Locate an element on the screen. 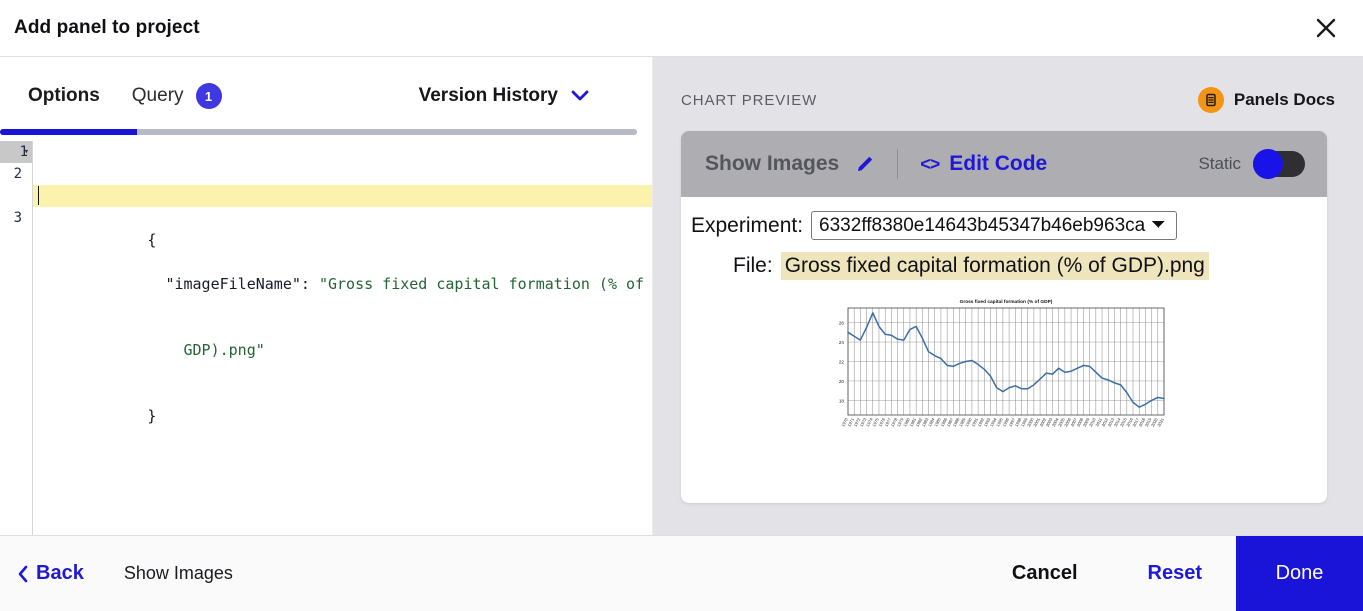  fold-arrow-icon: ▾ is located at coordinates (26, 152).